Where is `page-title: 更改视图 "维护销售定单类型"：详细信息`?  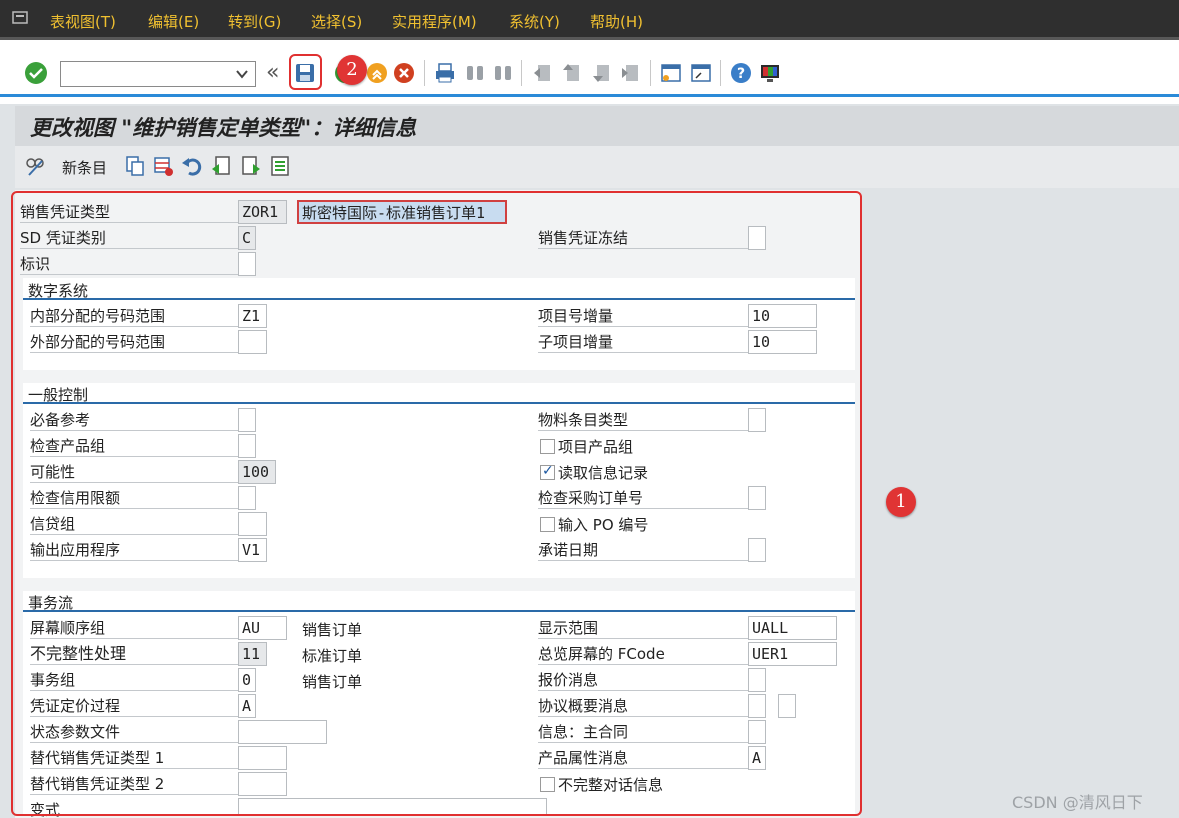 page-title: 更改视图 "维护销售定单类型"：详细信息 is located at coordinates (223, 127).